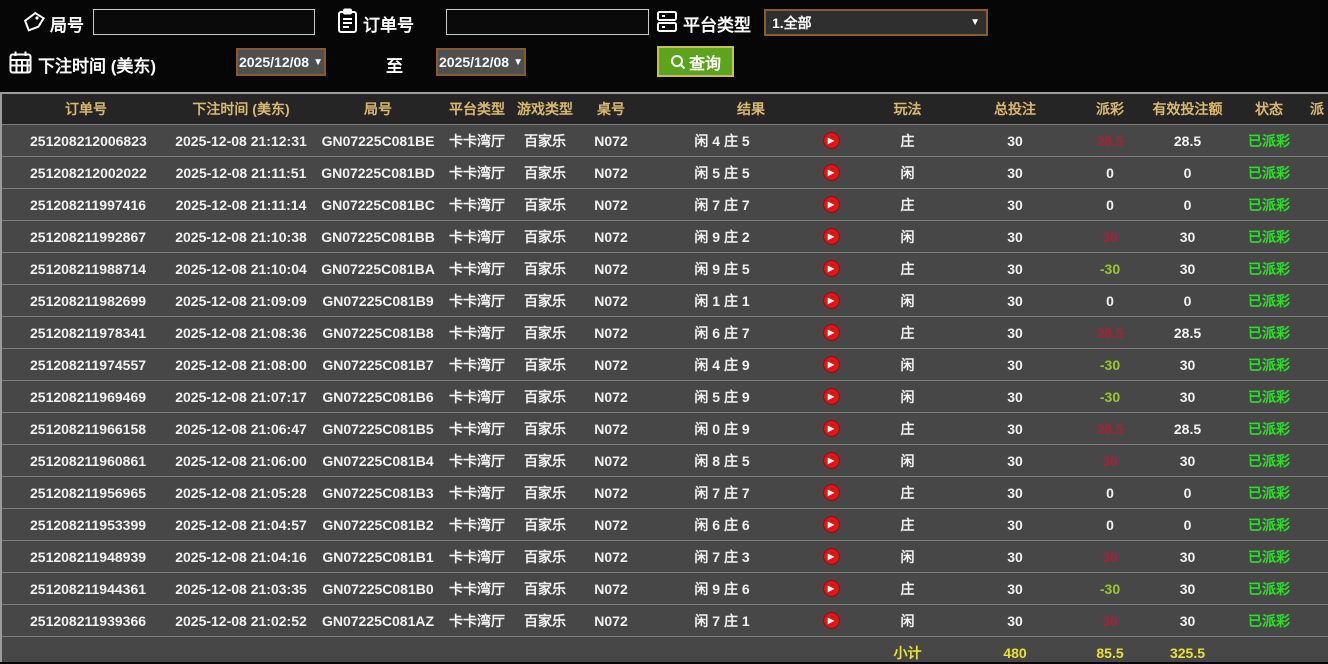 This screenshot has width=1328, height=664. What do you see at coordinates (547, 22) in the screenshot?
I see `order-no-input` at bounding box center [547, 22].